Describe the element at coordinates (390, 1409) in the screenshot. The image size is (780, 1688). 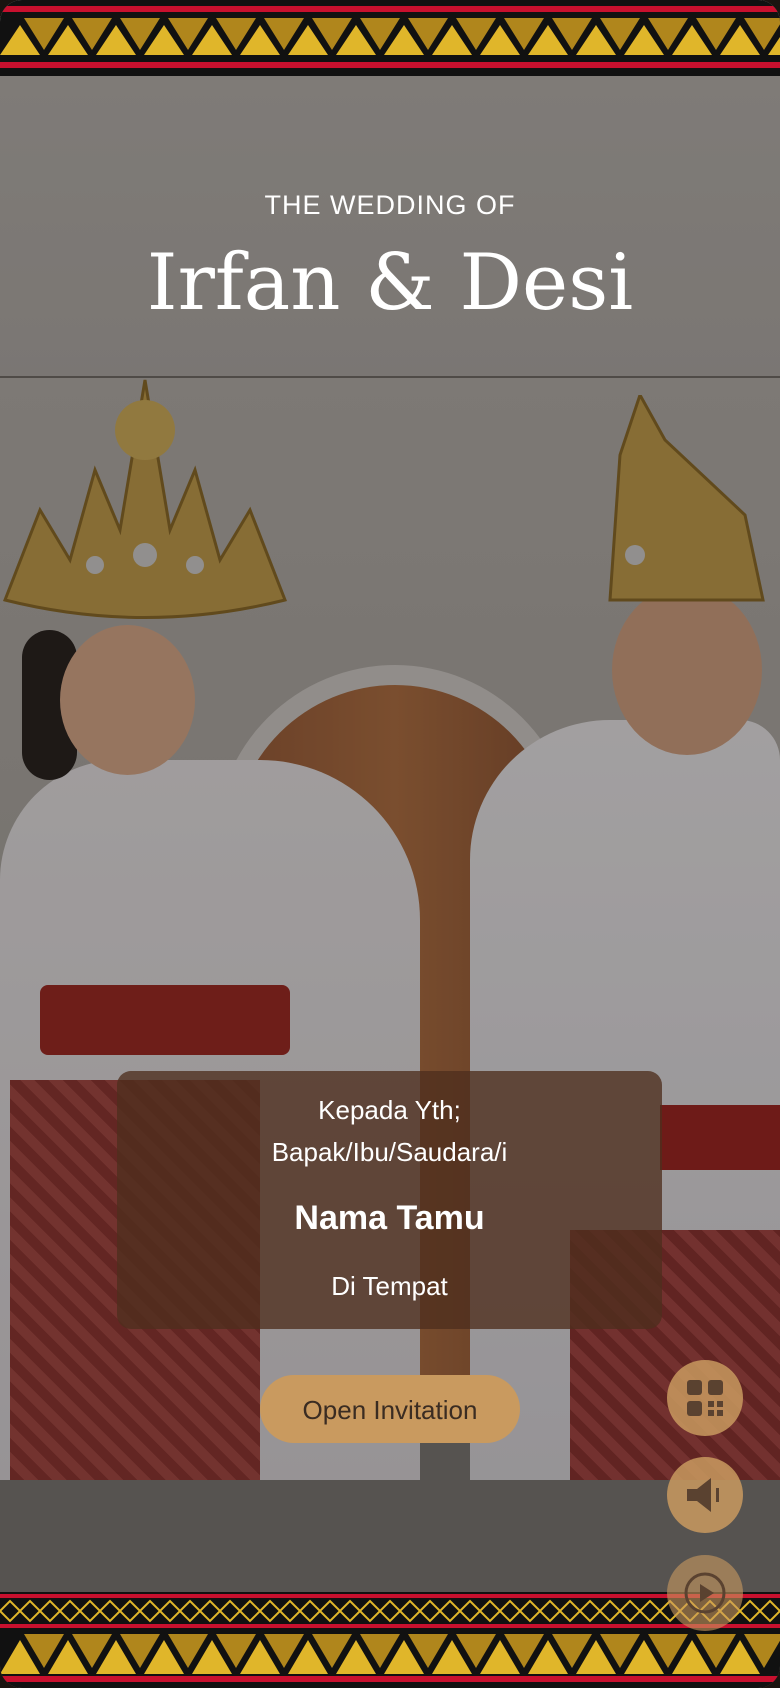
I see `open-invitation-button: Open Invitation` at that location.